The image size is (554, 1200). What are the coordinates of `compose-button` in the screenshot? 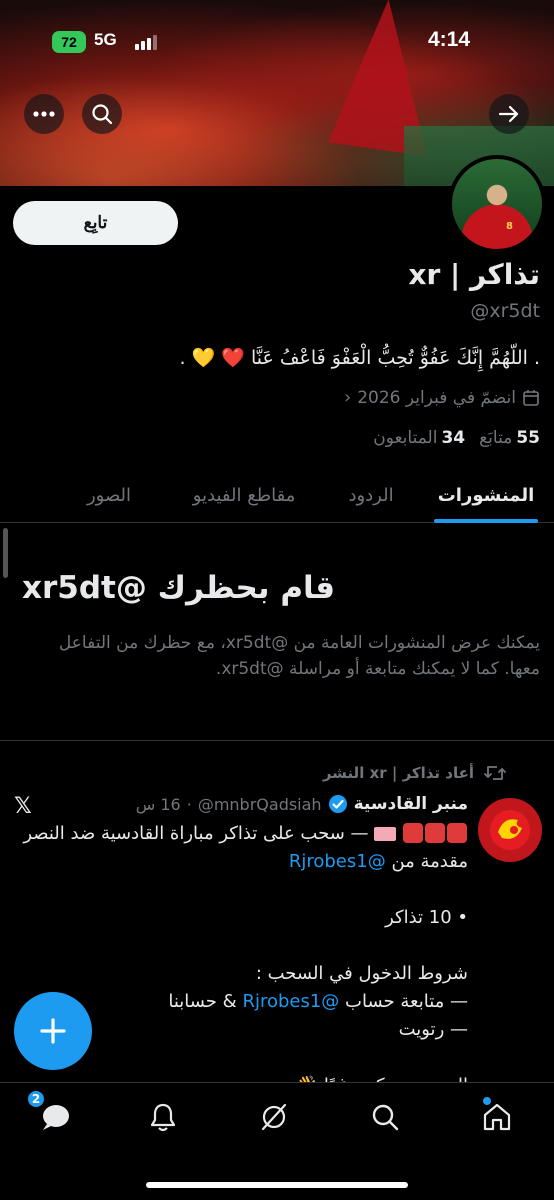 It's located at (53, 1031).